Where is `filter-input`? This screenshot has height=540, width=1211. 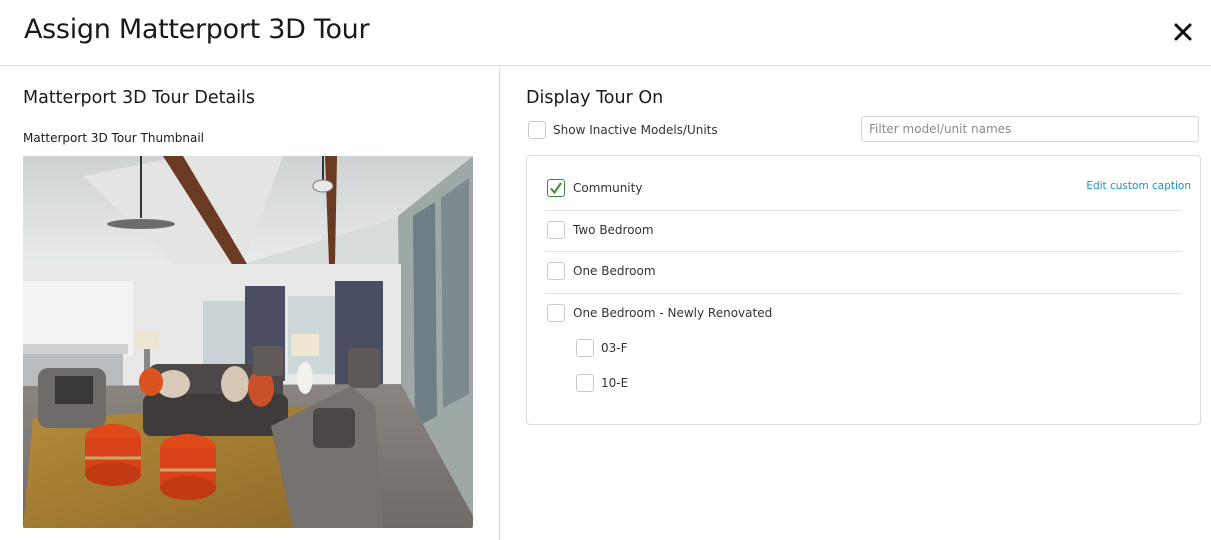 filter-input is located at coordinates (1030, 129).